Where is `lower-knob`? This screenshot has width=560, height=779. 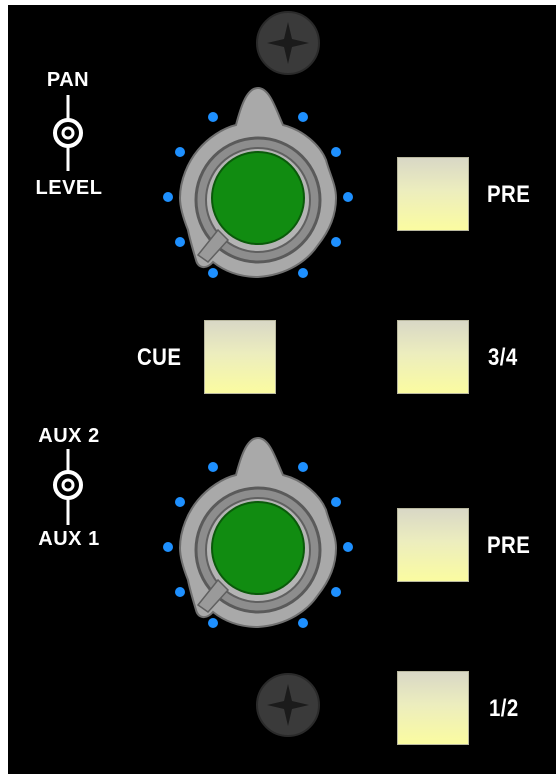
lower-knob is located at coordinates (258, 532).